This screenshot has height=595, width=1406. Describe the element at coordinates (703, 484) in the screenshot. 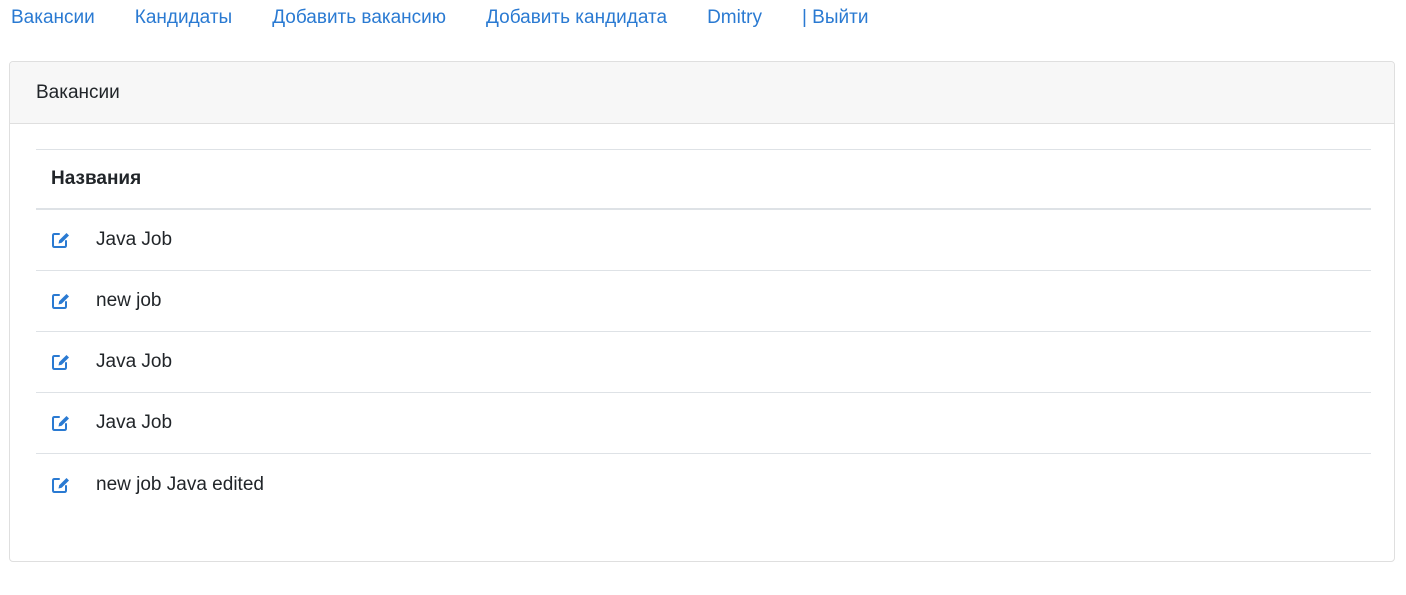

I see `table-row: new job Java edited` at that location.